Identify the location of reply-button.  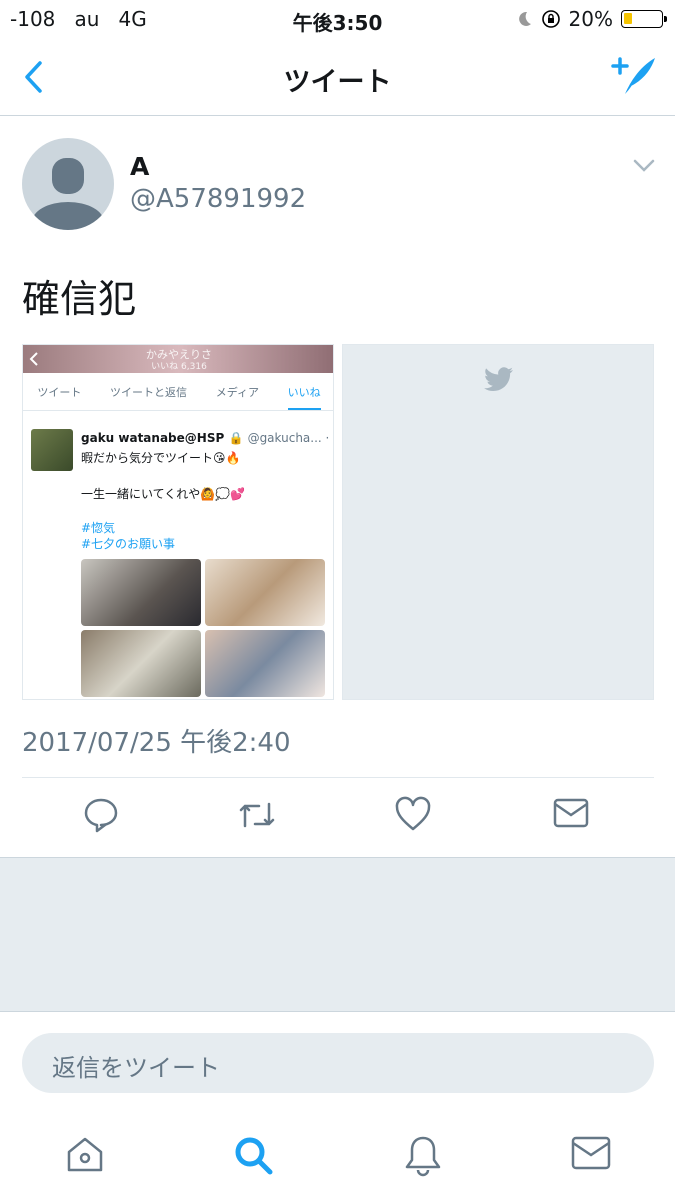
(101, 817).